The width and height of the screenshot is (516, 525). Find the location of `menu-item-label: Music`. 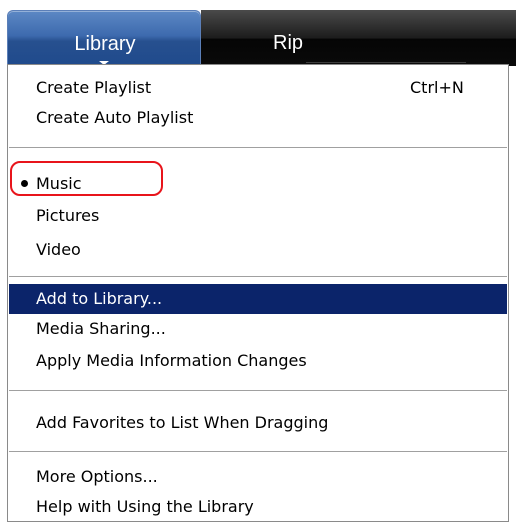

menu-item-label: Music is located at coordinates (59, 183).